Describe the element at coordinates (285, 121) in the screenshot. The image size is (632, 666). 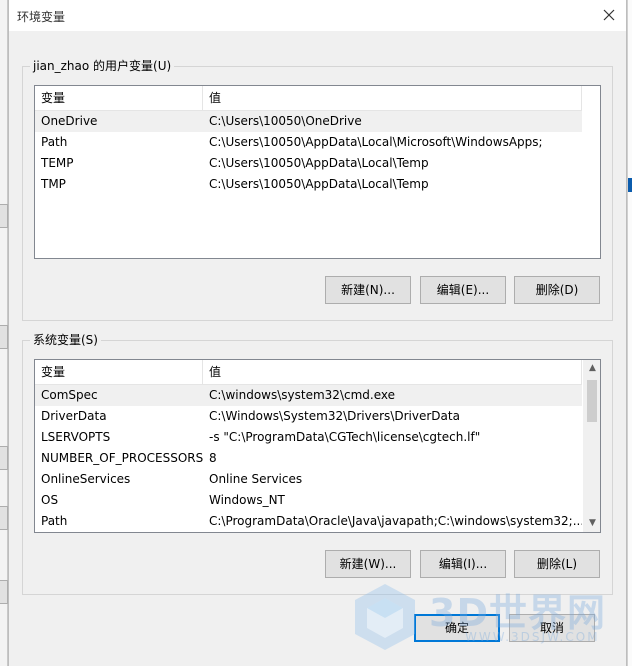
I see `variable-value: C:\Users\10050\OneDrive` at that location.